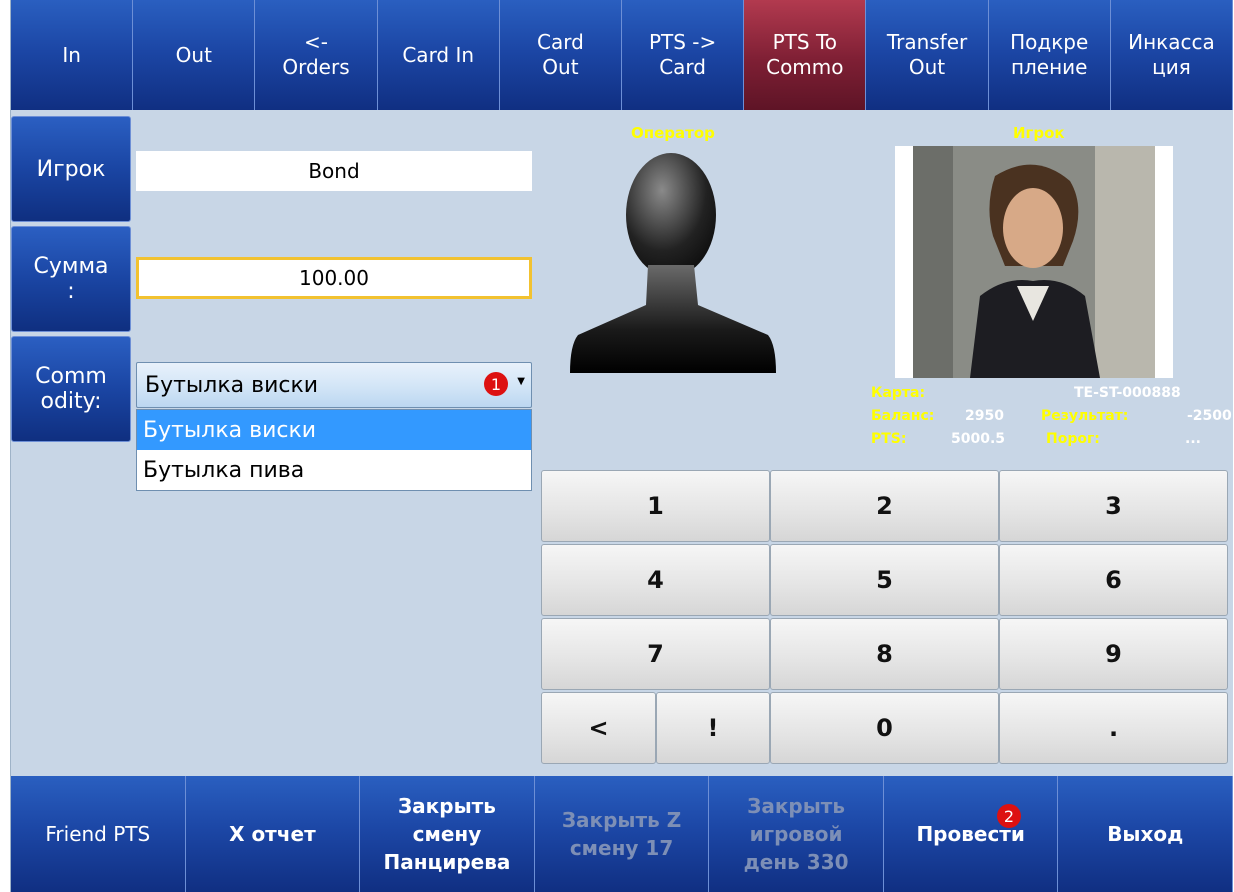  I want to click on card-value: TE-ST-000888, so click(1127, 393).